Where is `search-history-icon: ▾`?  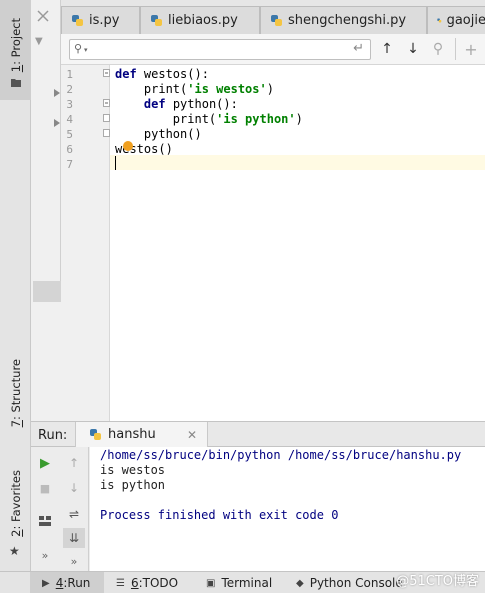
search-history-icon: ▾ is located at coordinates (86, 50).